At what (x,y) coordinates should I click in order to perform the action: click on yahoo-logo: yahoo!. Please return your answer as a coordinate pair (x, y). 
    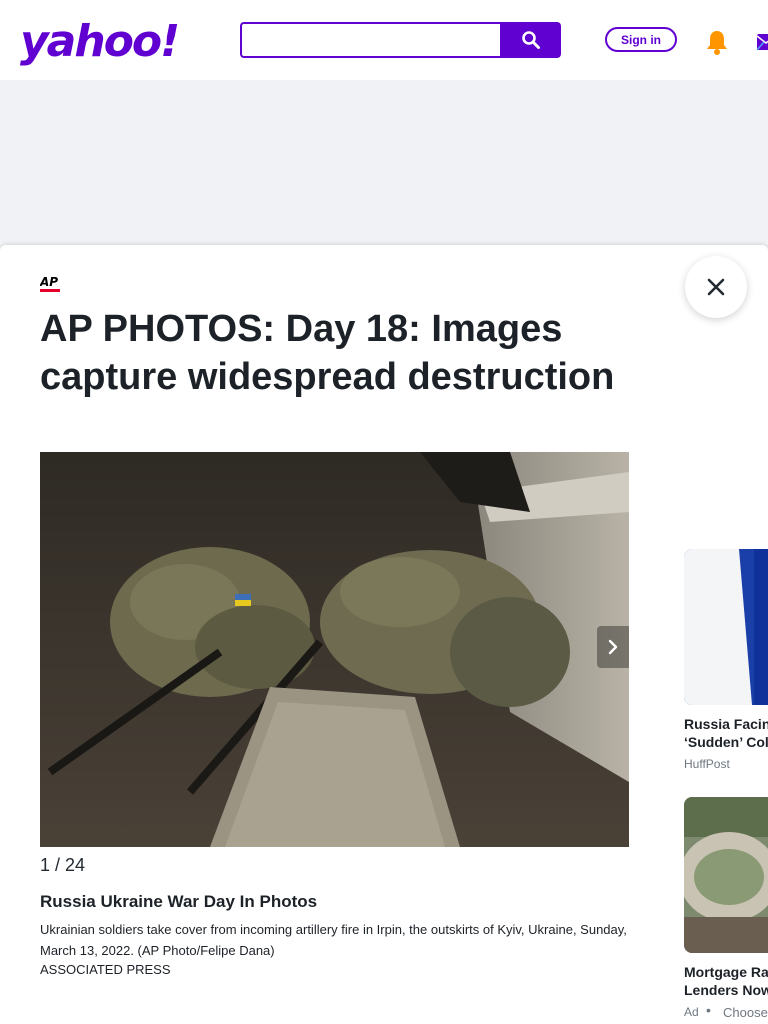
    Looking at the image, I should click on (100, 42).